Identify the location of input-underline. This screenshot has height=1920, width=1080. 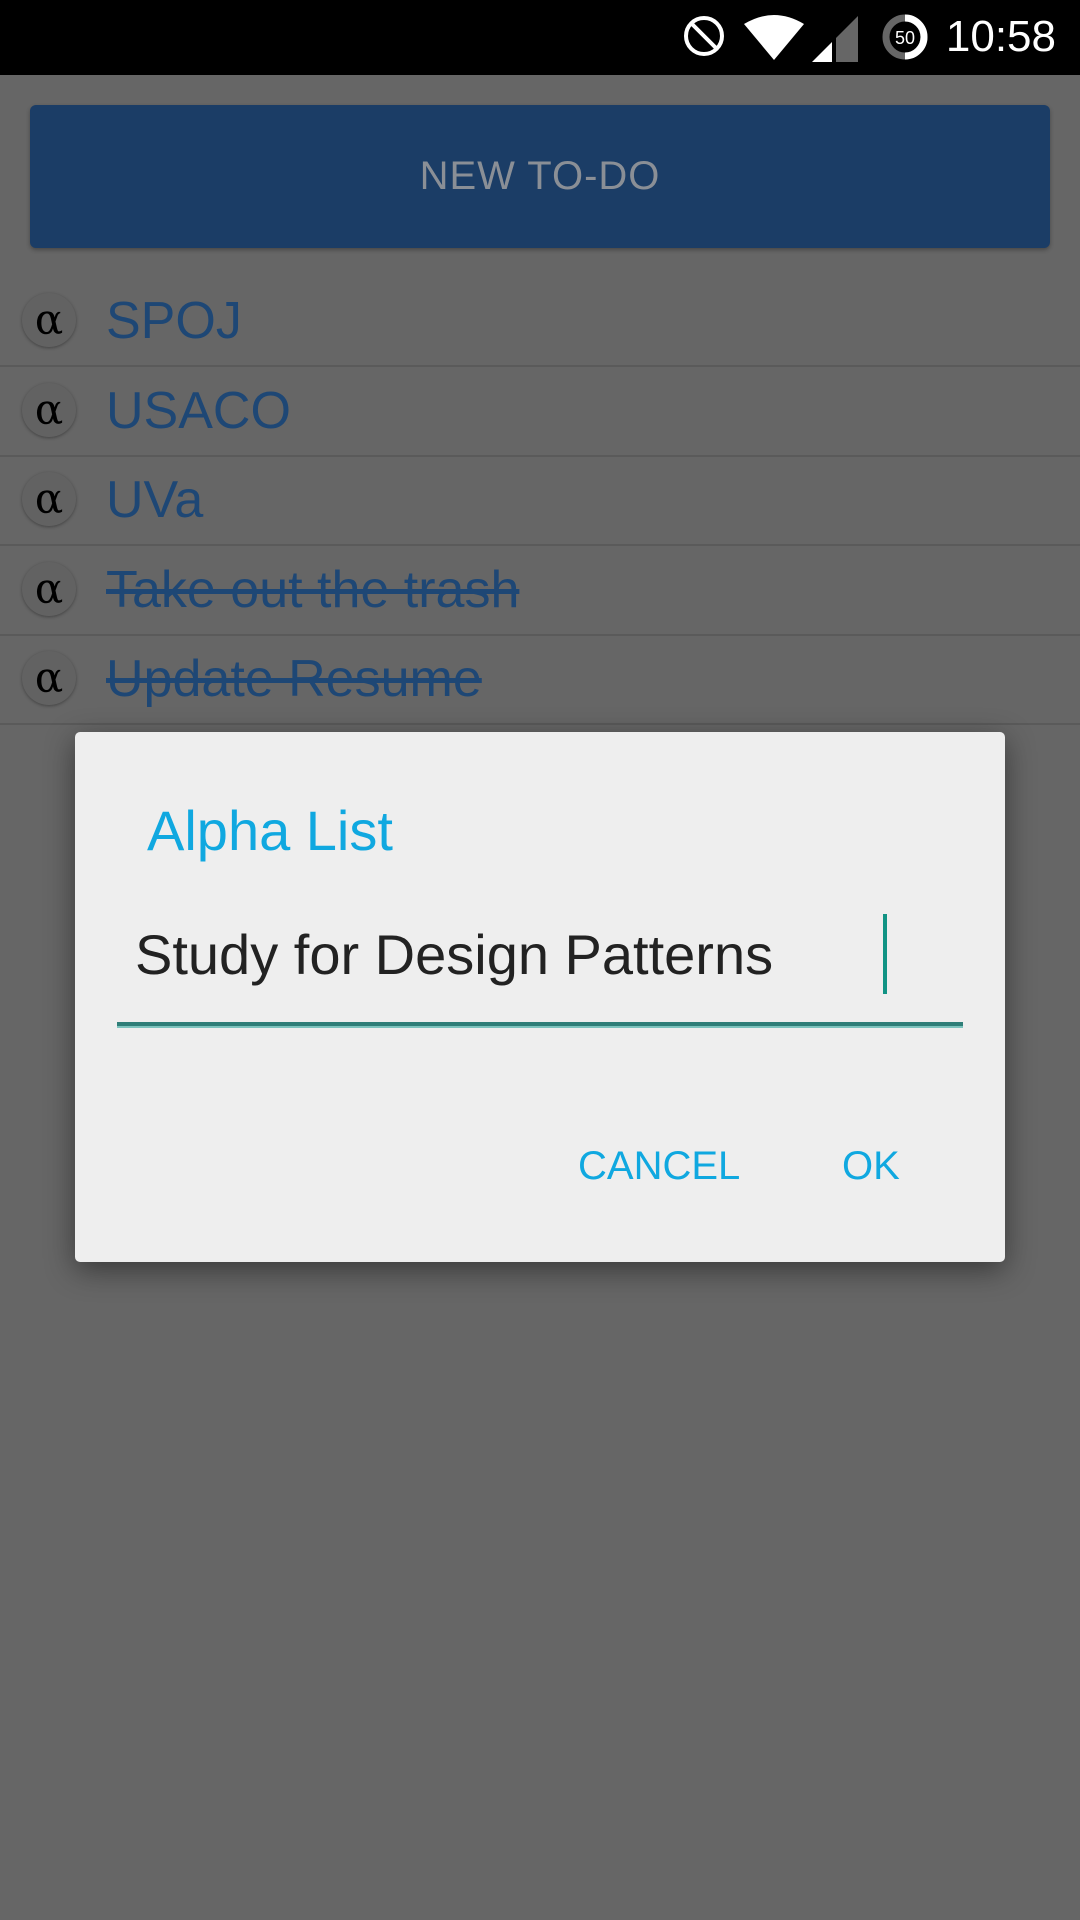
(540, 1025).